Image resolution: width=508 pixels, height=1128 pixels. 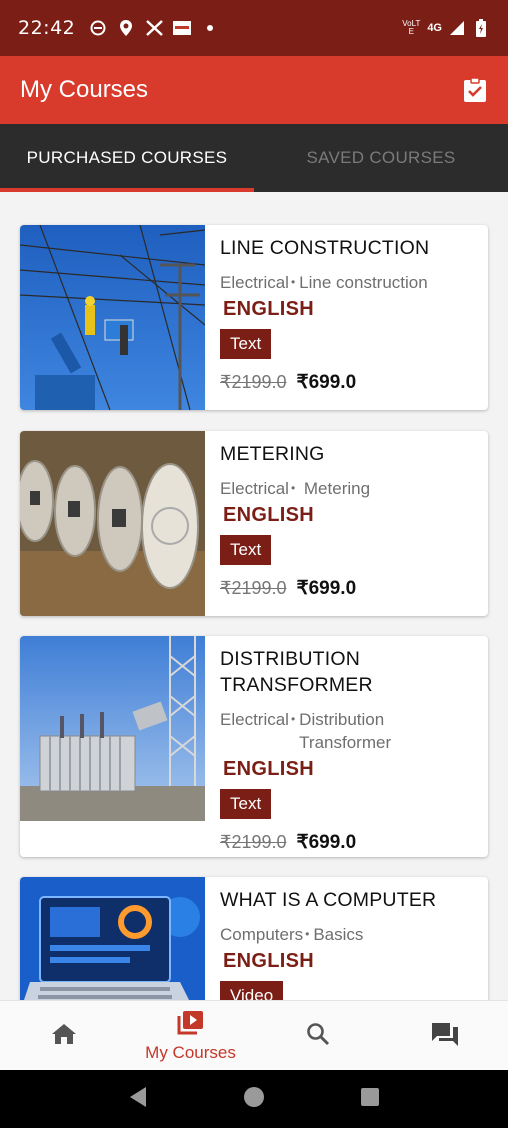 I want to click on course-category-row: Computers • Basics, so click(x=354, y=934).